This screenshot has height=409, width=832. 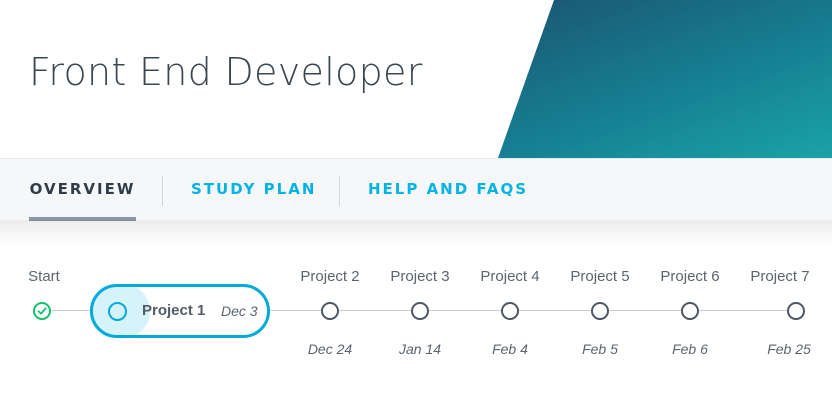 What do you see at coordinates (690, 349) in the screenshot?
I see `milestone-date: Feb 6` at bounding box center [690, 349].